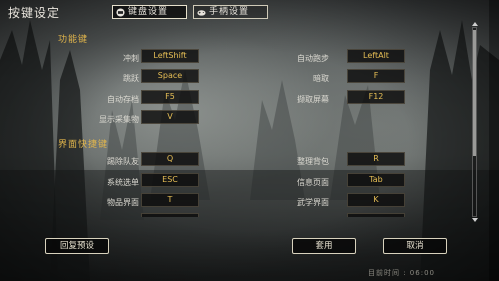 This screenshot has width=499, height=281. Describe the element at coordinates (170, 76) in the screenshot. I see `bind-key-jump: Space` at that location.